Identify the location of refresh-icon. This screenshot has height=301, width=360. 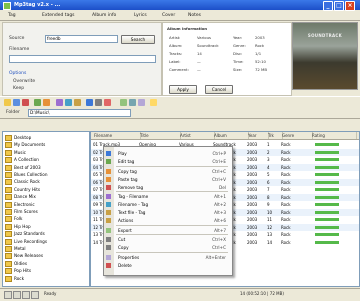
(46, 102).